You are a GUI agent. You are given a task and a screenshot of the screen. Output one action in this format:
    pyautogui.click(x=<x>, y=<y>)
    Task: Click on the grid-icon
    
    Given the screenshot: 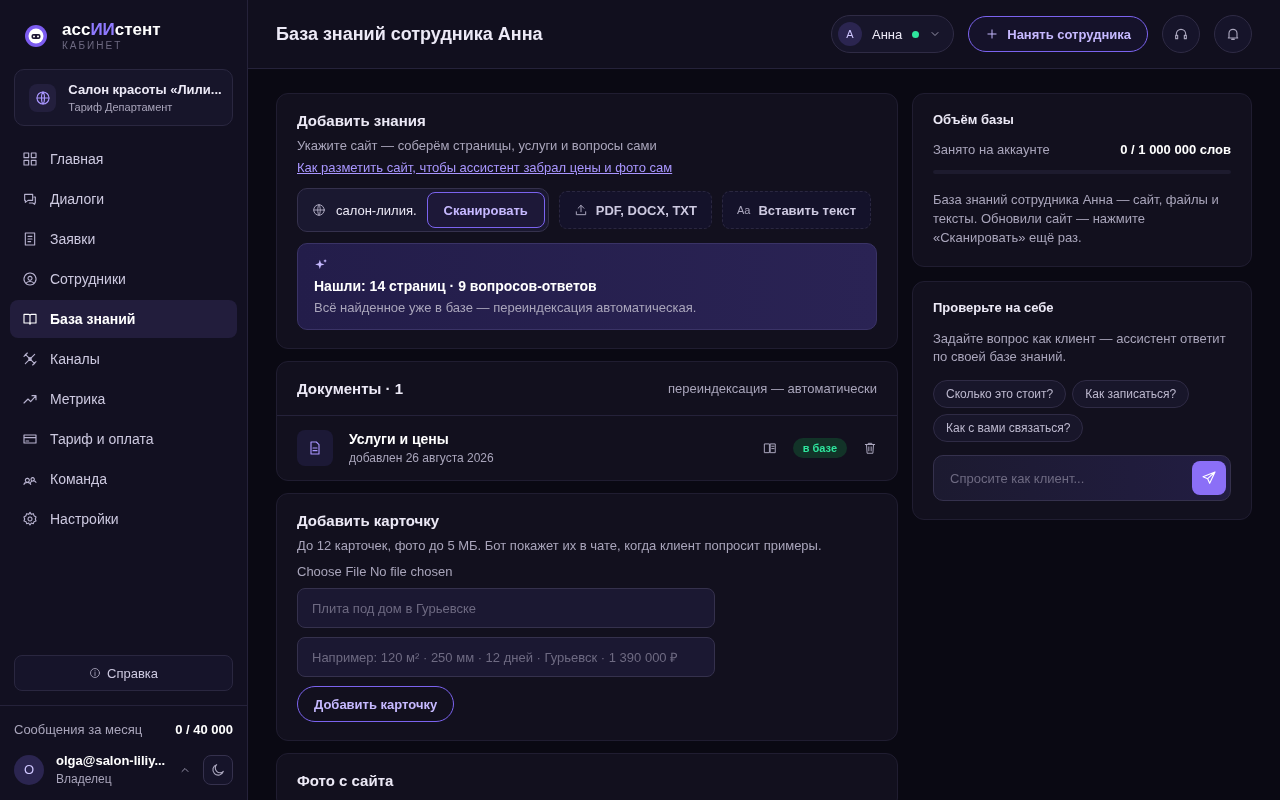 What is the action you would take?
    pyautogui.click(x=30, y=159)
    